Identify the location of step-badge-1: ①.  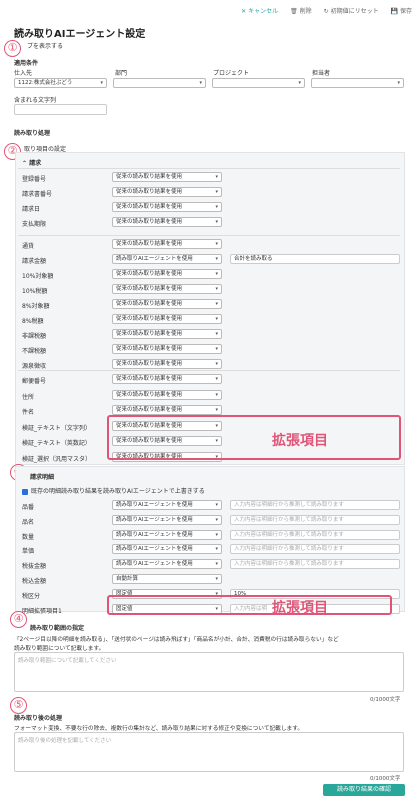
(12, 48).